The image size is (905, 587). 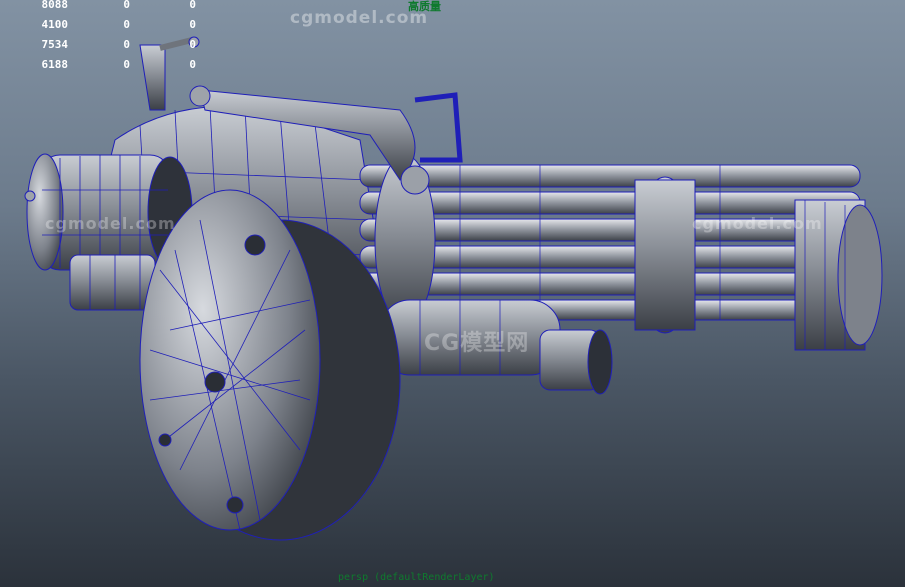 What do you see at coordinates (175, 73) in the screenshot?
I see `crank-handle` at bounding box center [175, 73].